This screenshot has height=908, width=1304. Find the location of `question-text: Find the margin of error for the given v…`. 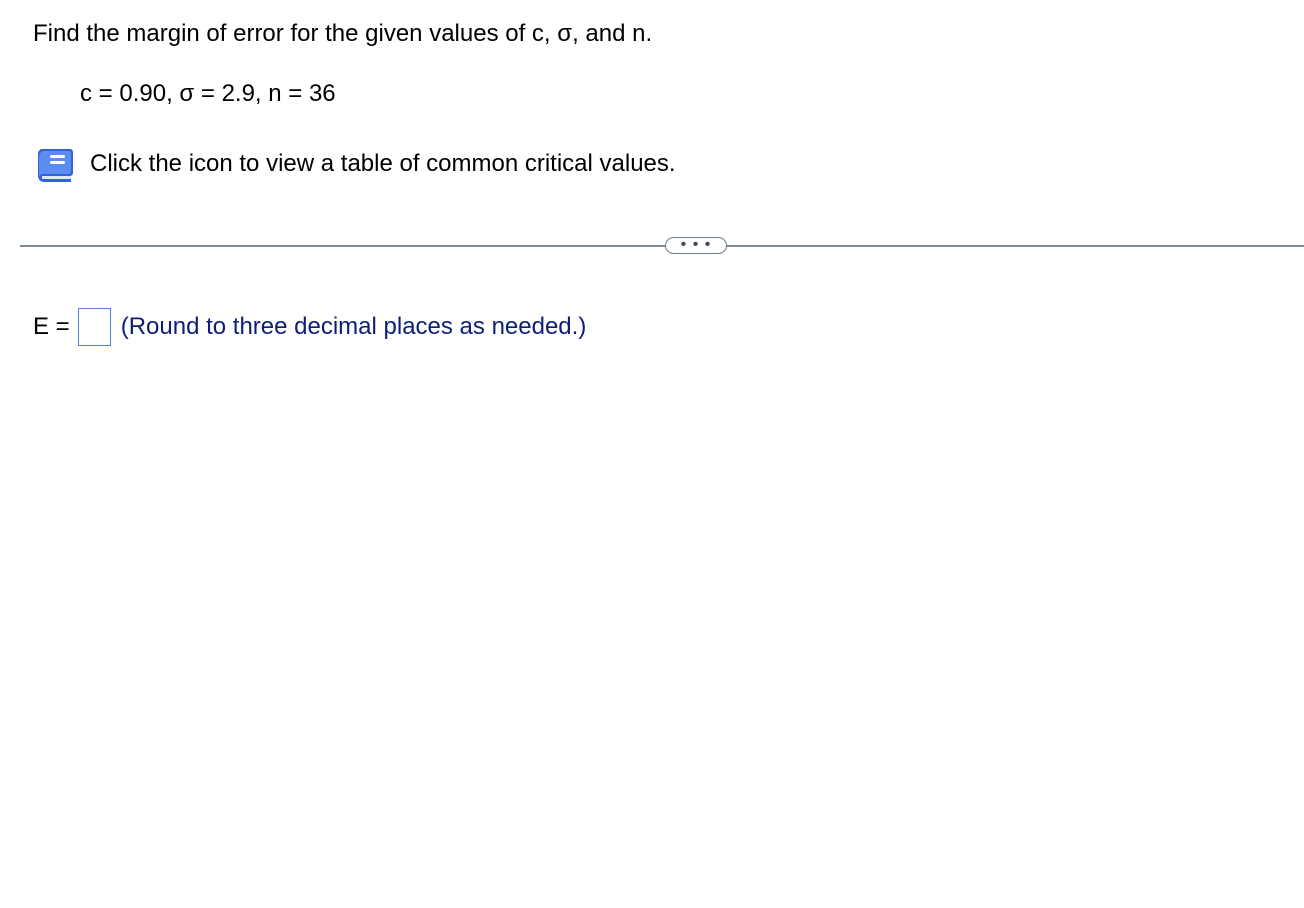

question-text: Find the margin of error for the given v… is located at coordinates (343, 33).